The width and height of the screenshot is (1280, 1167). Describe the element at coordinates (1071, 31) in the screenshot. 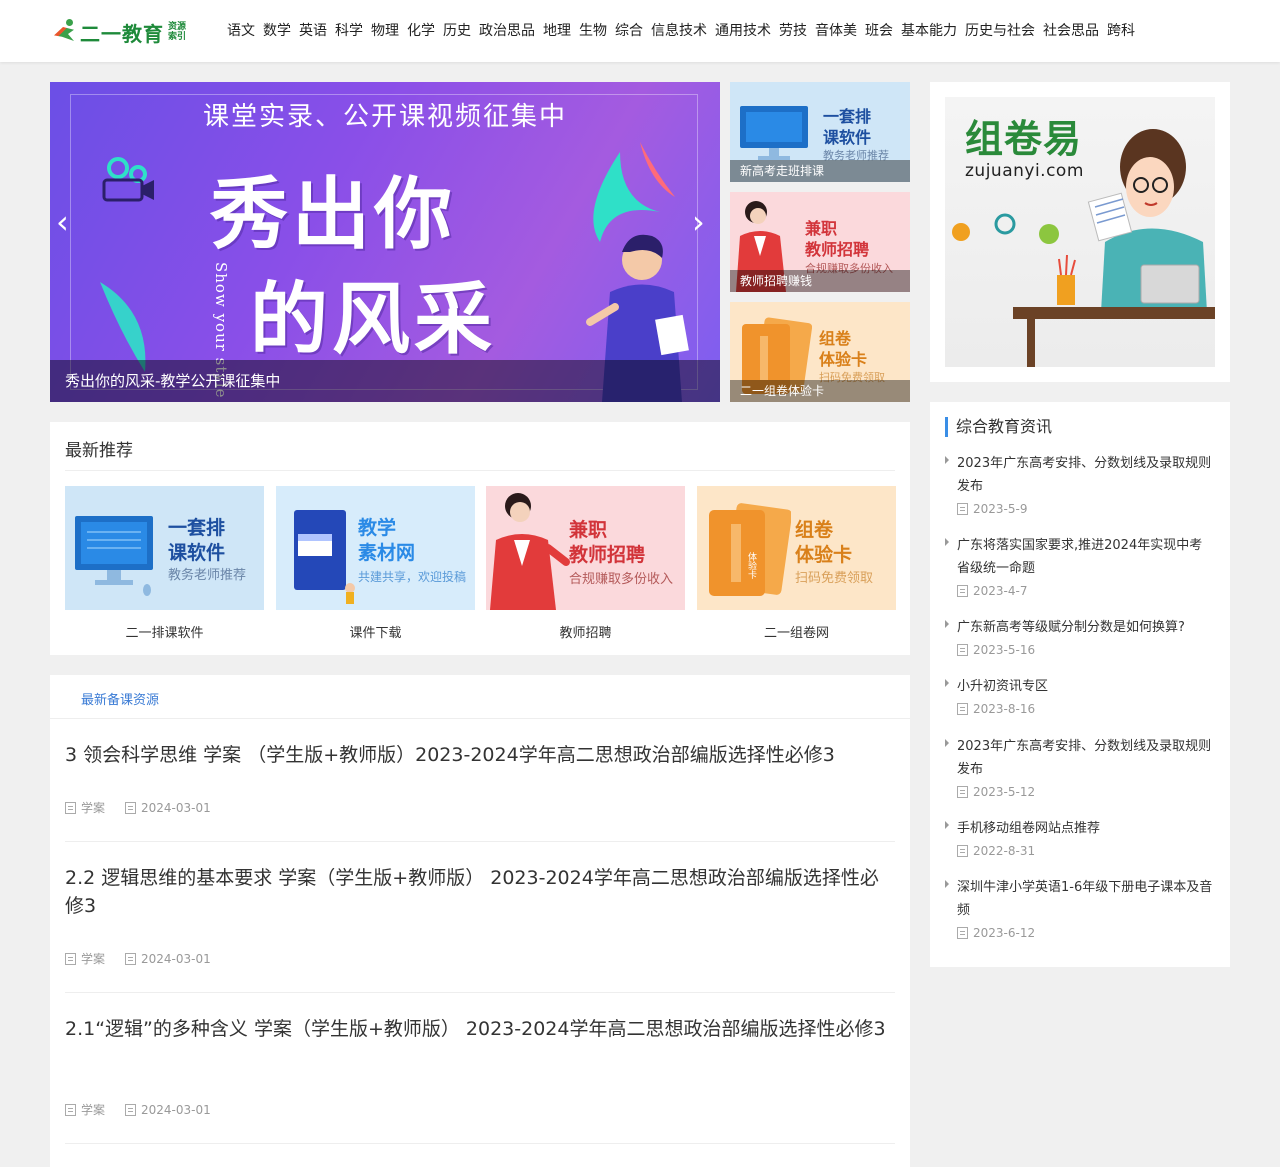

I see `nav-item: 社会思品` at that location.